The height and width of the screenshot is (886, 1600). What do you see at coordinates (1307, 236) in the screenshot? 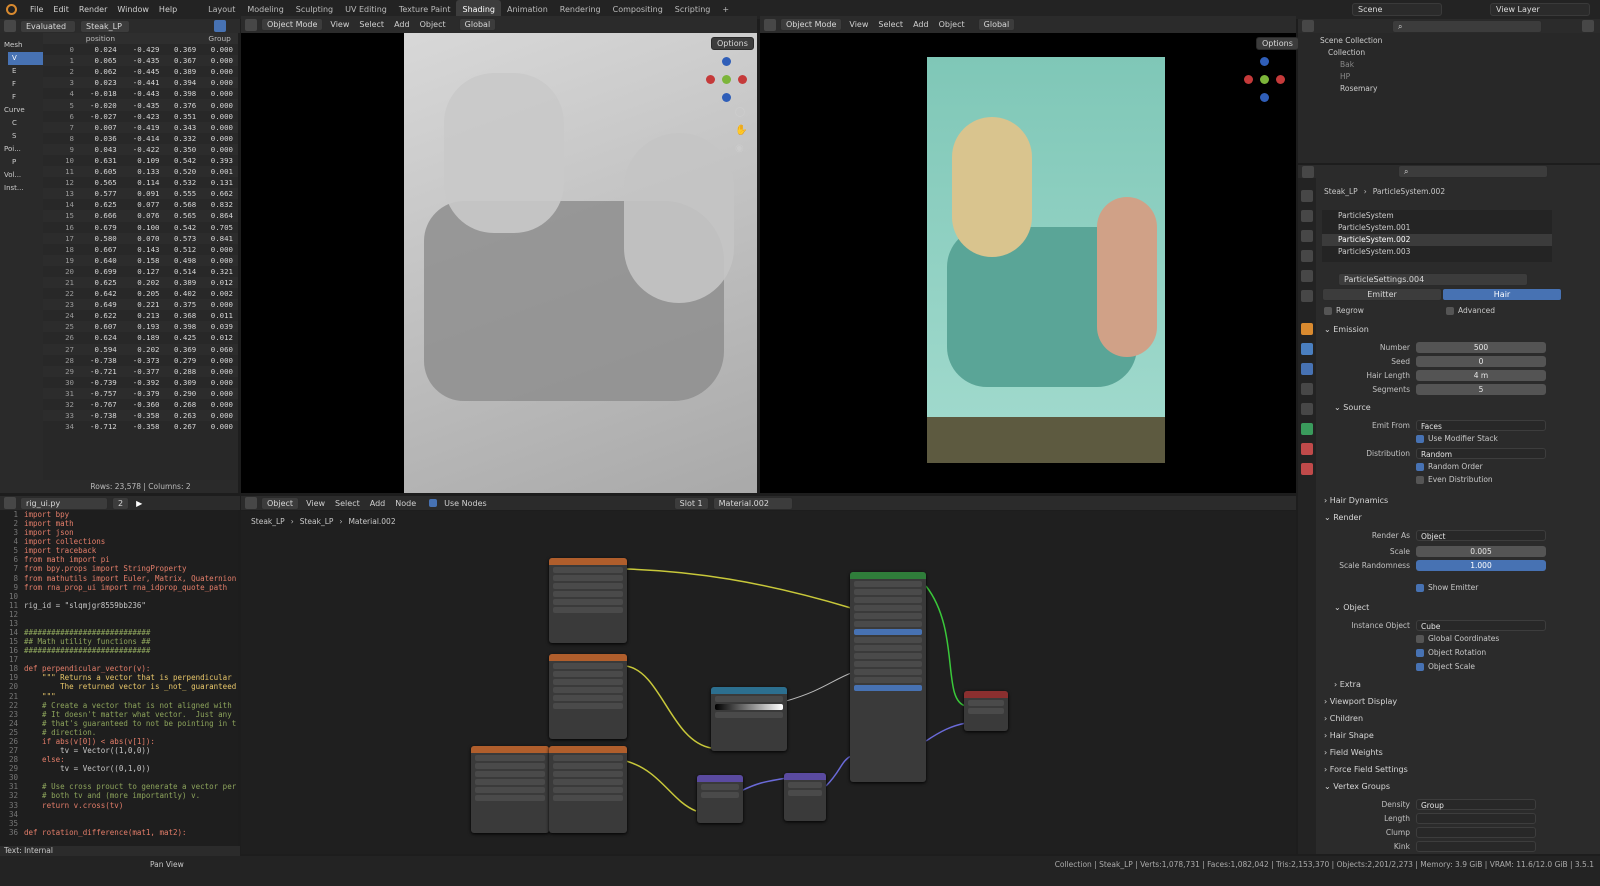
I see `output-tab-icon` at bounding box center [1307, 236].